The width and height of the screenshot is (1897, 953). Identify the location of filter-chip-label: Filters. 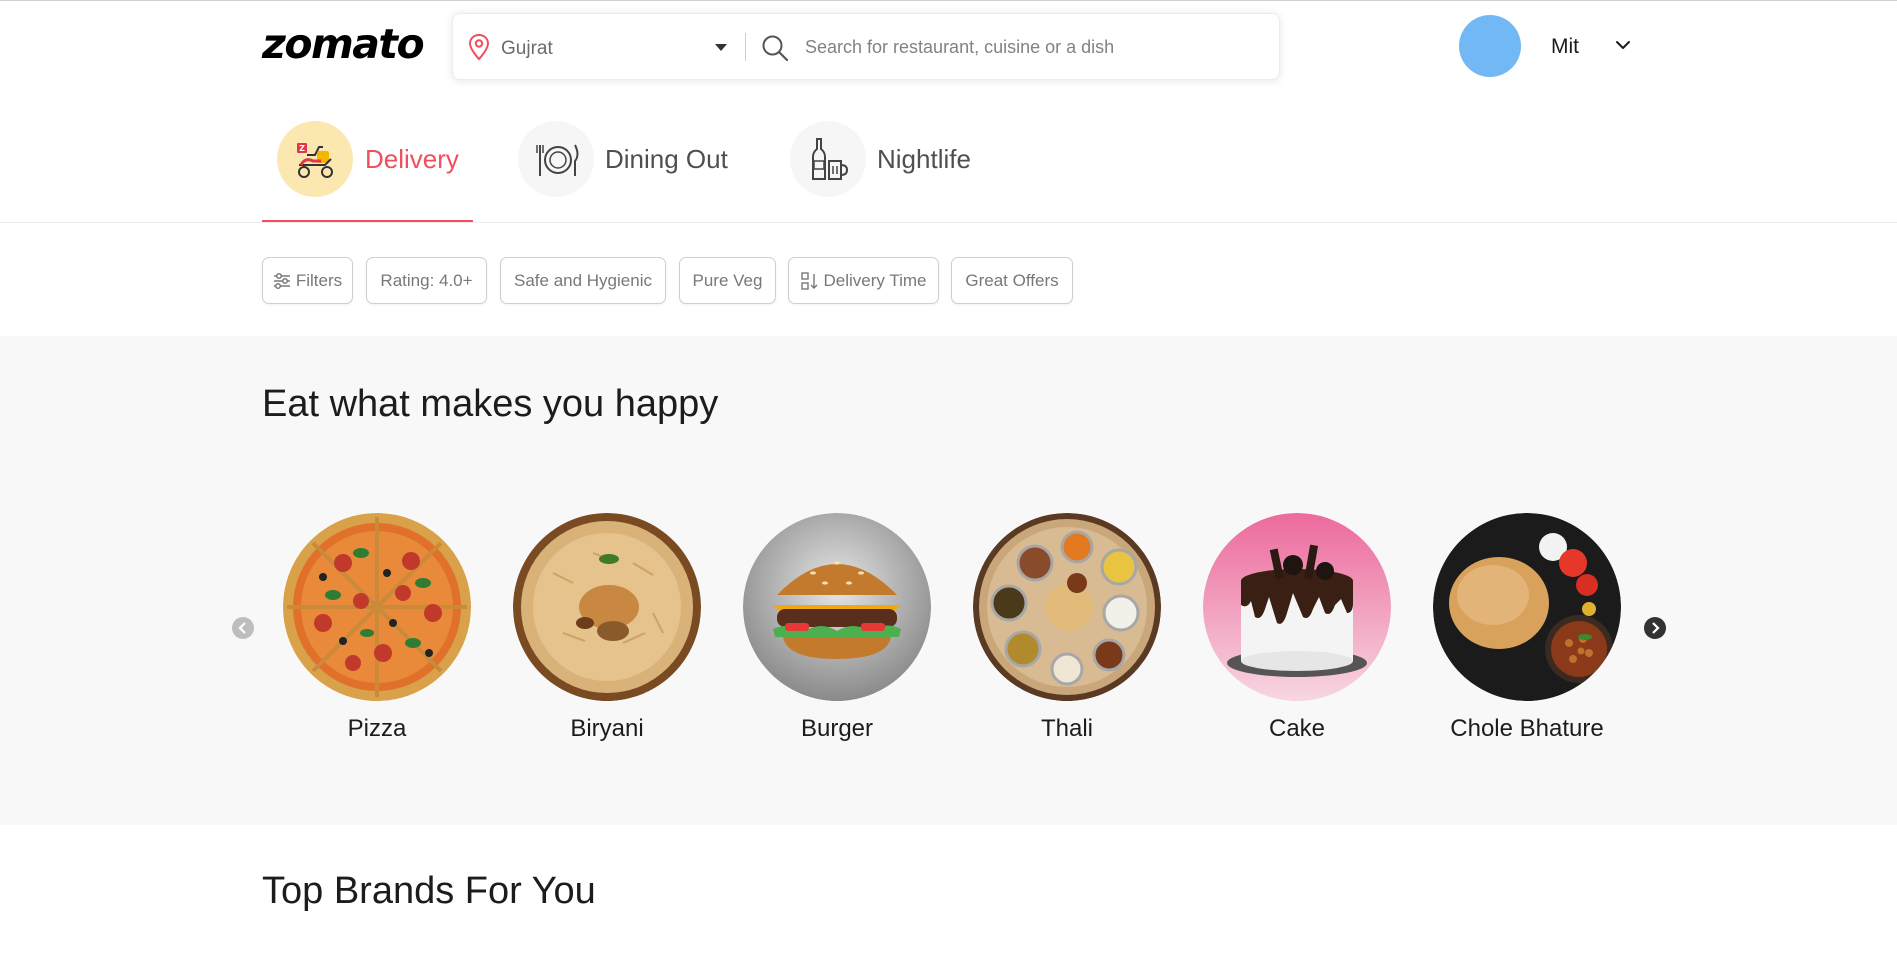
(319, 280).